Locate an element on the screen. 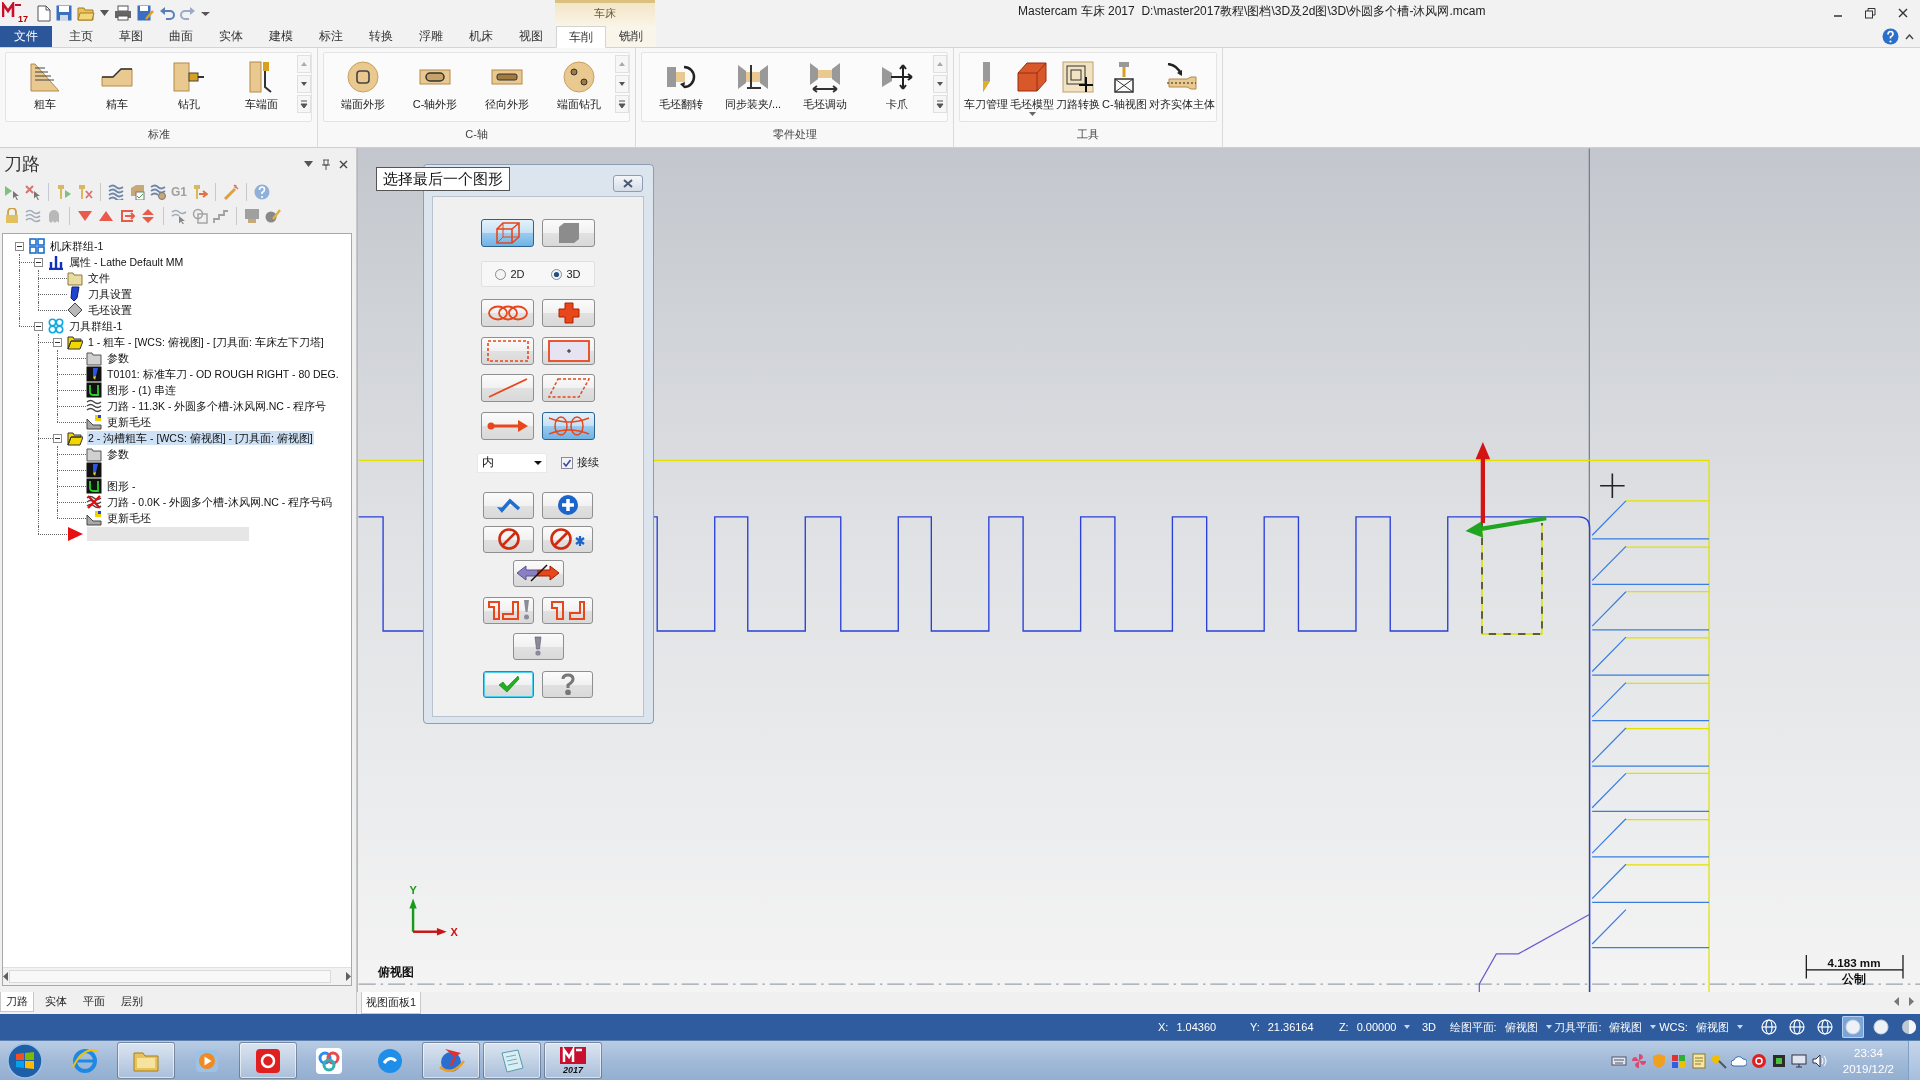 The width and height of the screenshot is (1920, 1080). viewsheet-tab: 视图面板1 is located at coordinates (391, 1003).